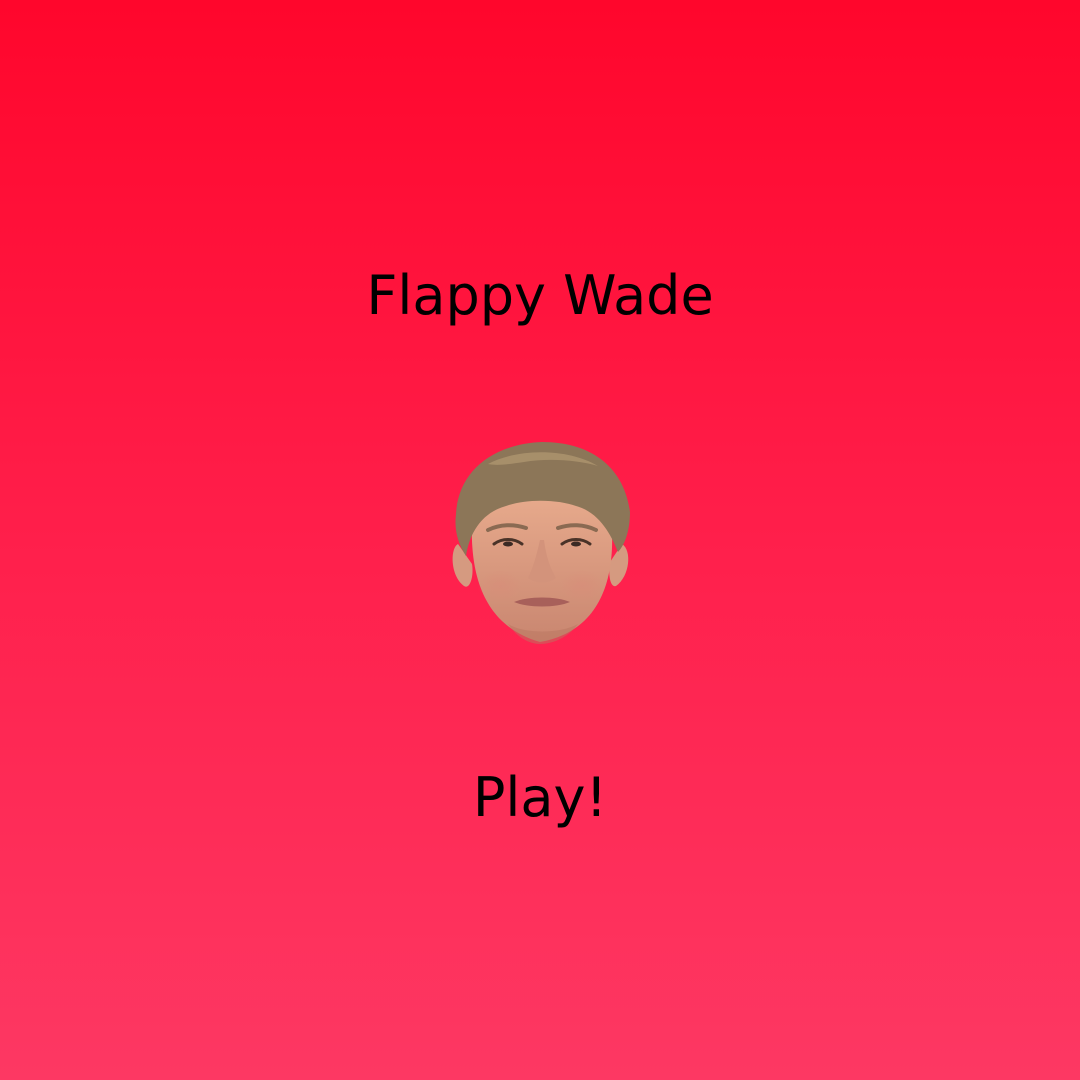 The width and height of the screenshot is (1080, 1080). I want to click on game-title: Flappy Wade, so click(540, 295).